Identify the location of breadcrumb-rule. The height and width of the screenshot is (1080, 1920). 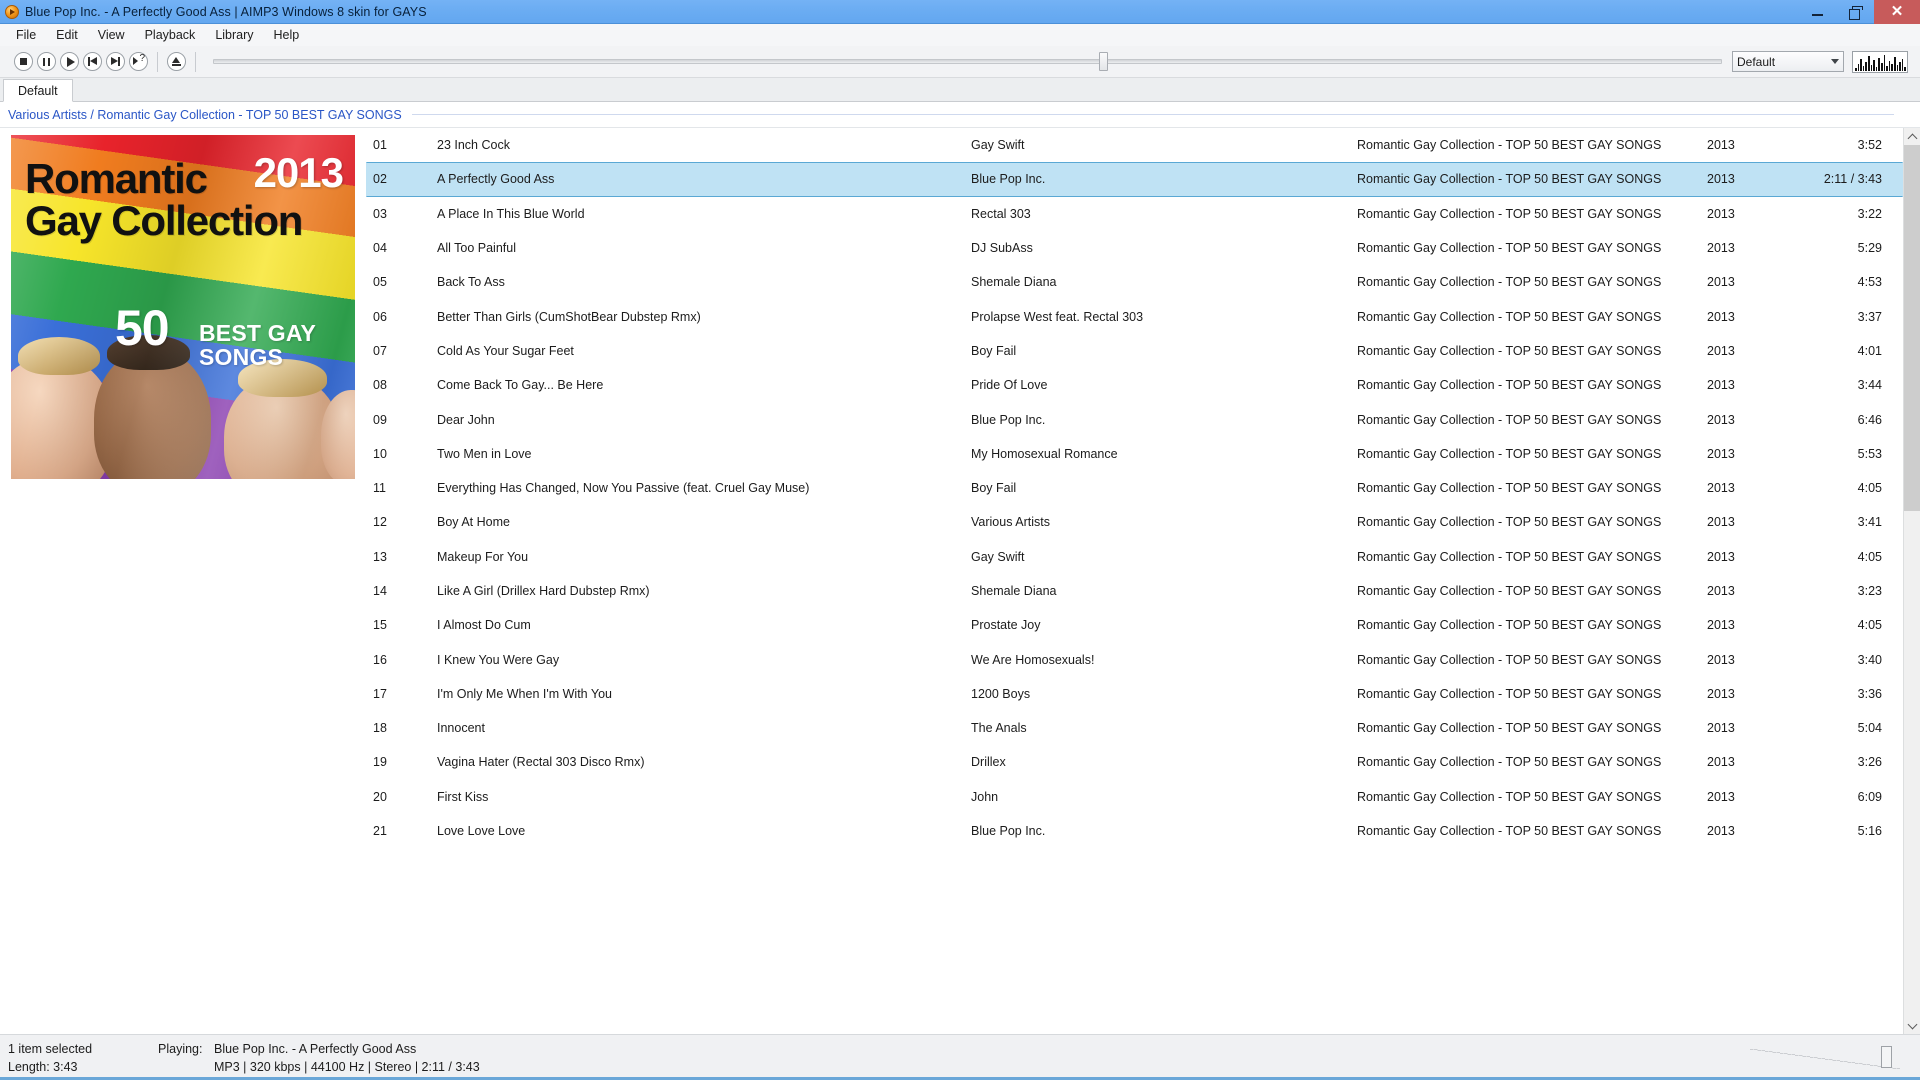
(1152, 114).